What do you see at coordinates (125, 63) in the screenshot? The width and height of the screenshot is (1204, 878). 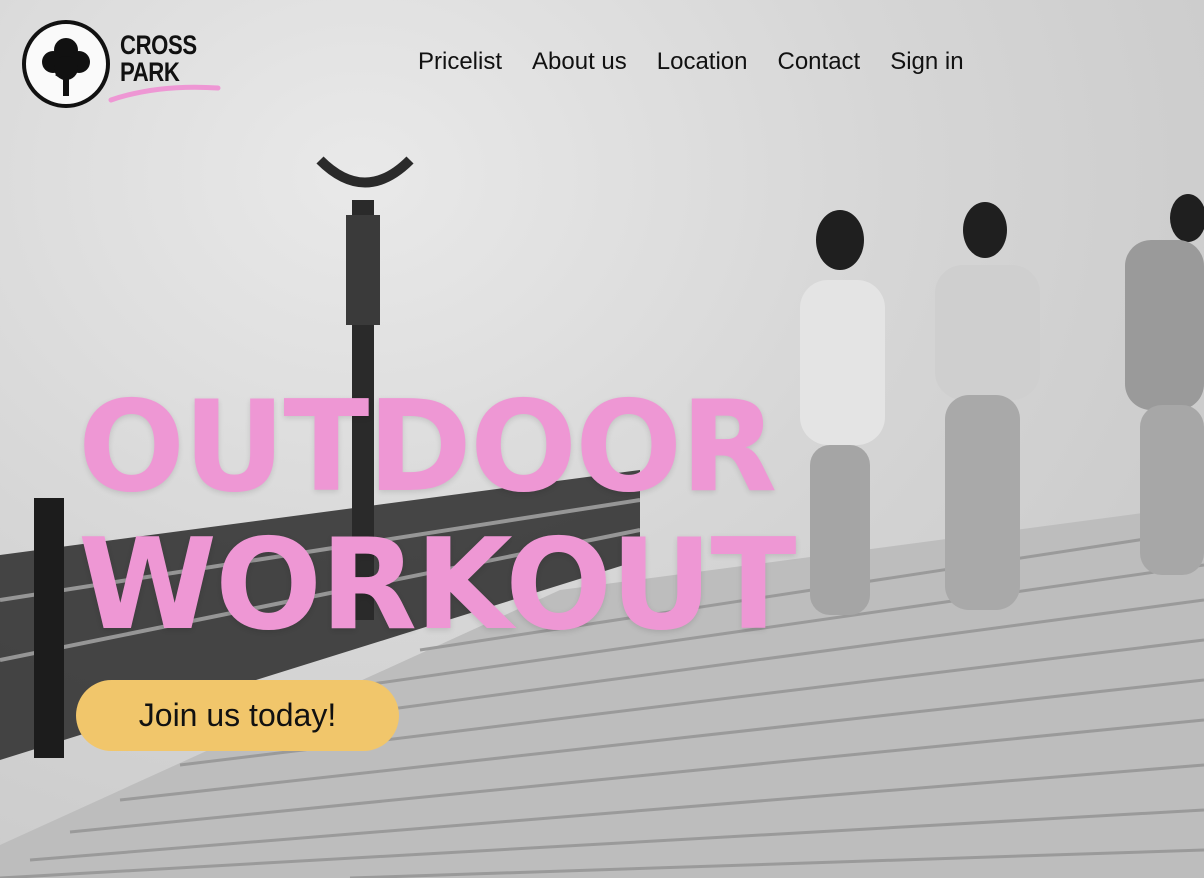 I see `crosspark-logo: CROSS PARK` at bounding box center [125, 63].